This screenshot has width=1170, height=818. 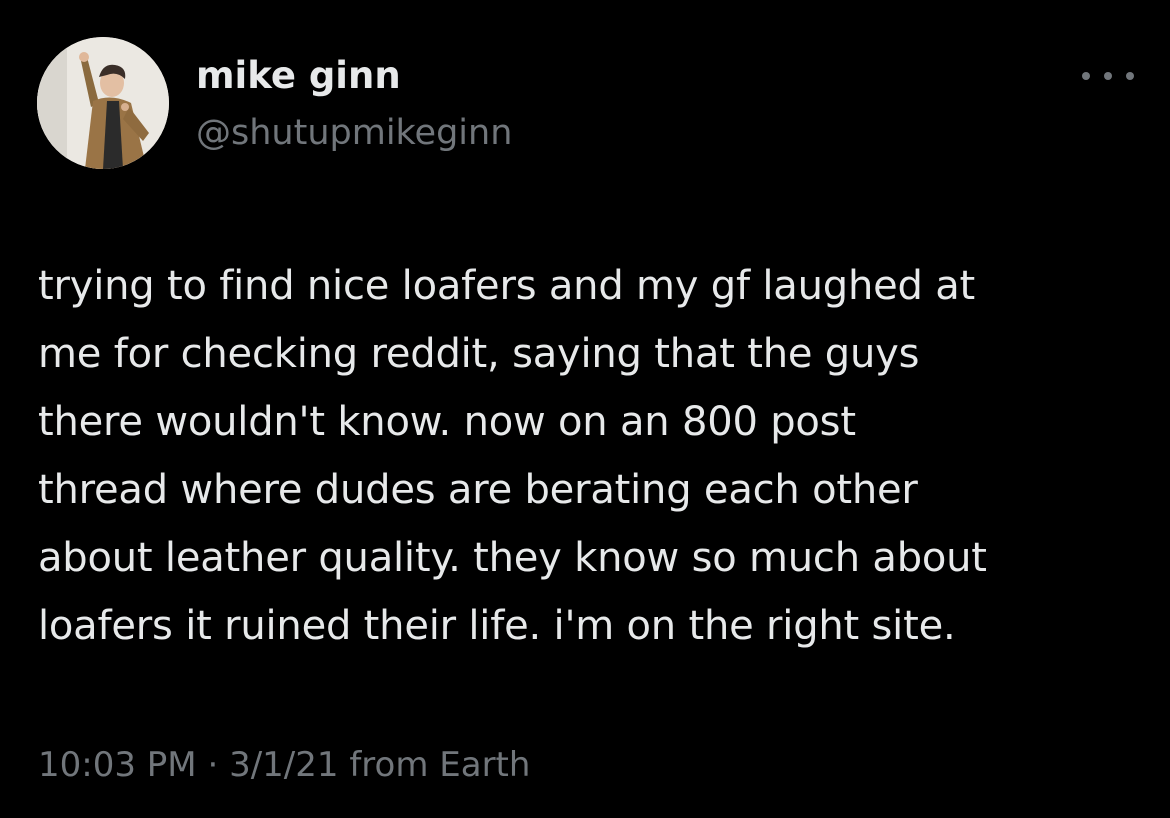 I want to click on tweet-metadata: 10:03 PM · 3/1/21 from Earth, so click(x=284, y=765).